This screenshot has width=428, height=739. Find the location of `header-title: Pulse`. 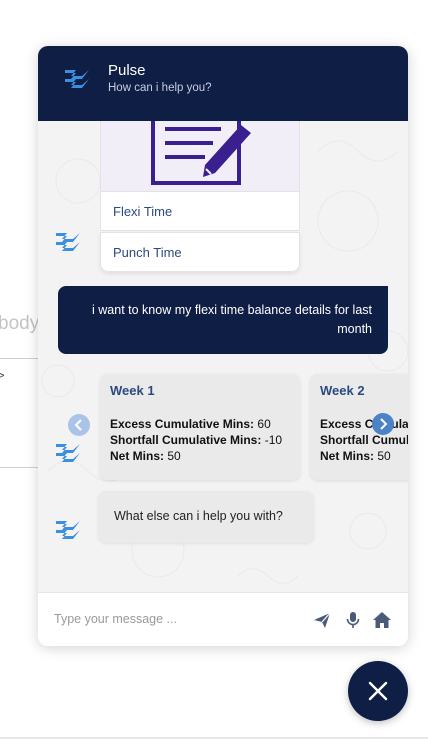

header-title: Pulse is located at coordinates (127, 70).